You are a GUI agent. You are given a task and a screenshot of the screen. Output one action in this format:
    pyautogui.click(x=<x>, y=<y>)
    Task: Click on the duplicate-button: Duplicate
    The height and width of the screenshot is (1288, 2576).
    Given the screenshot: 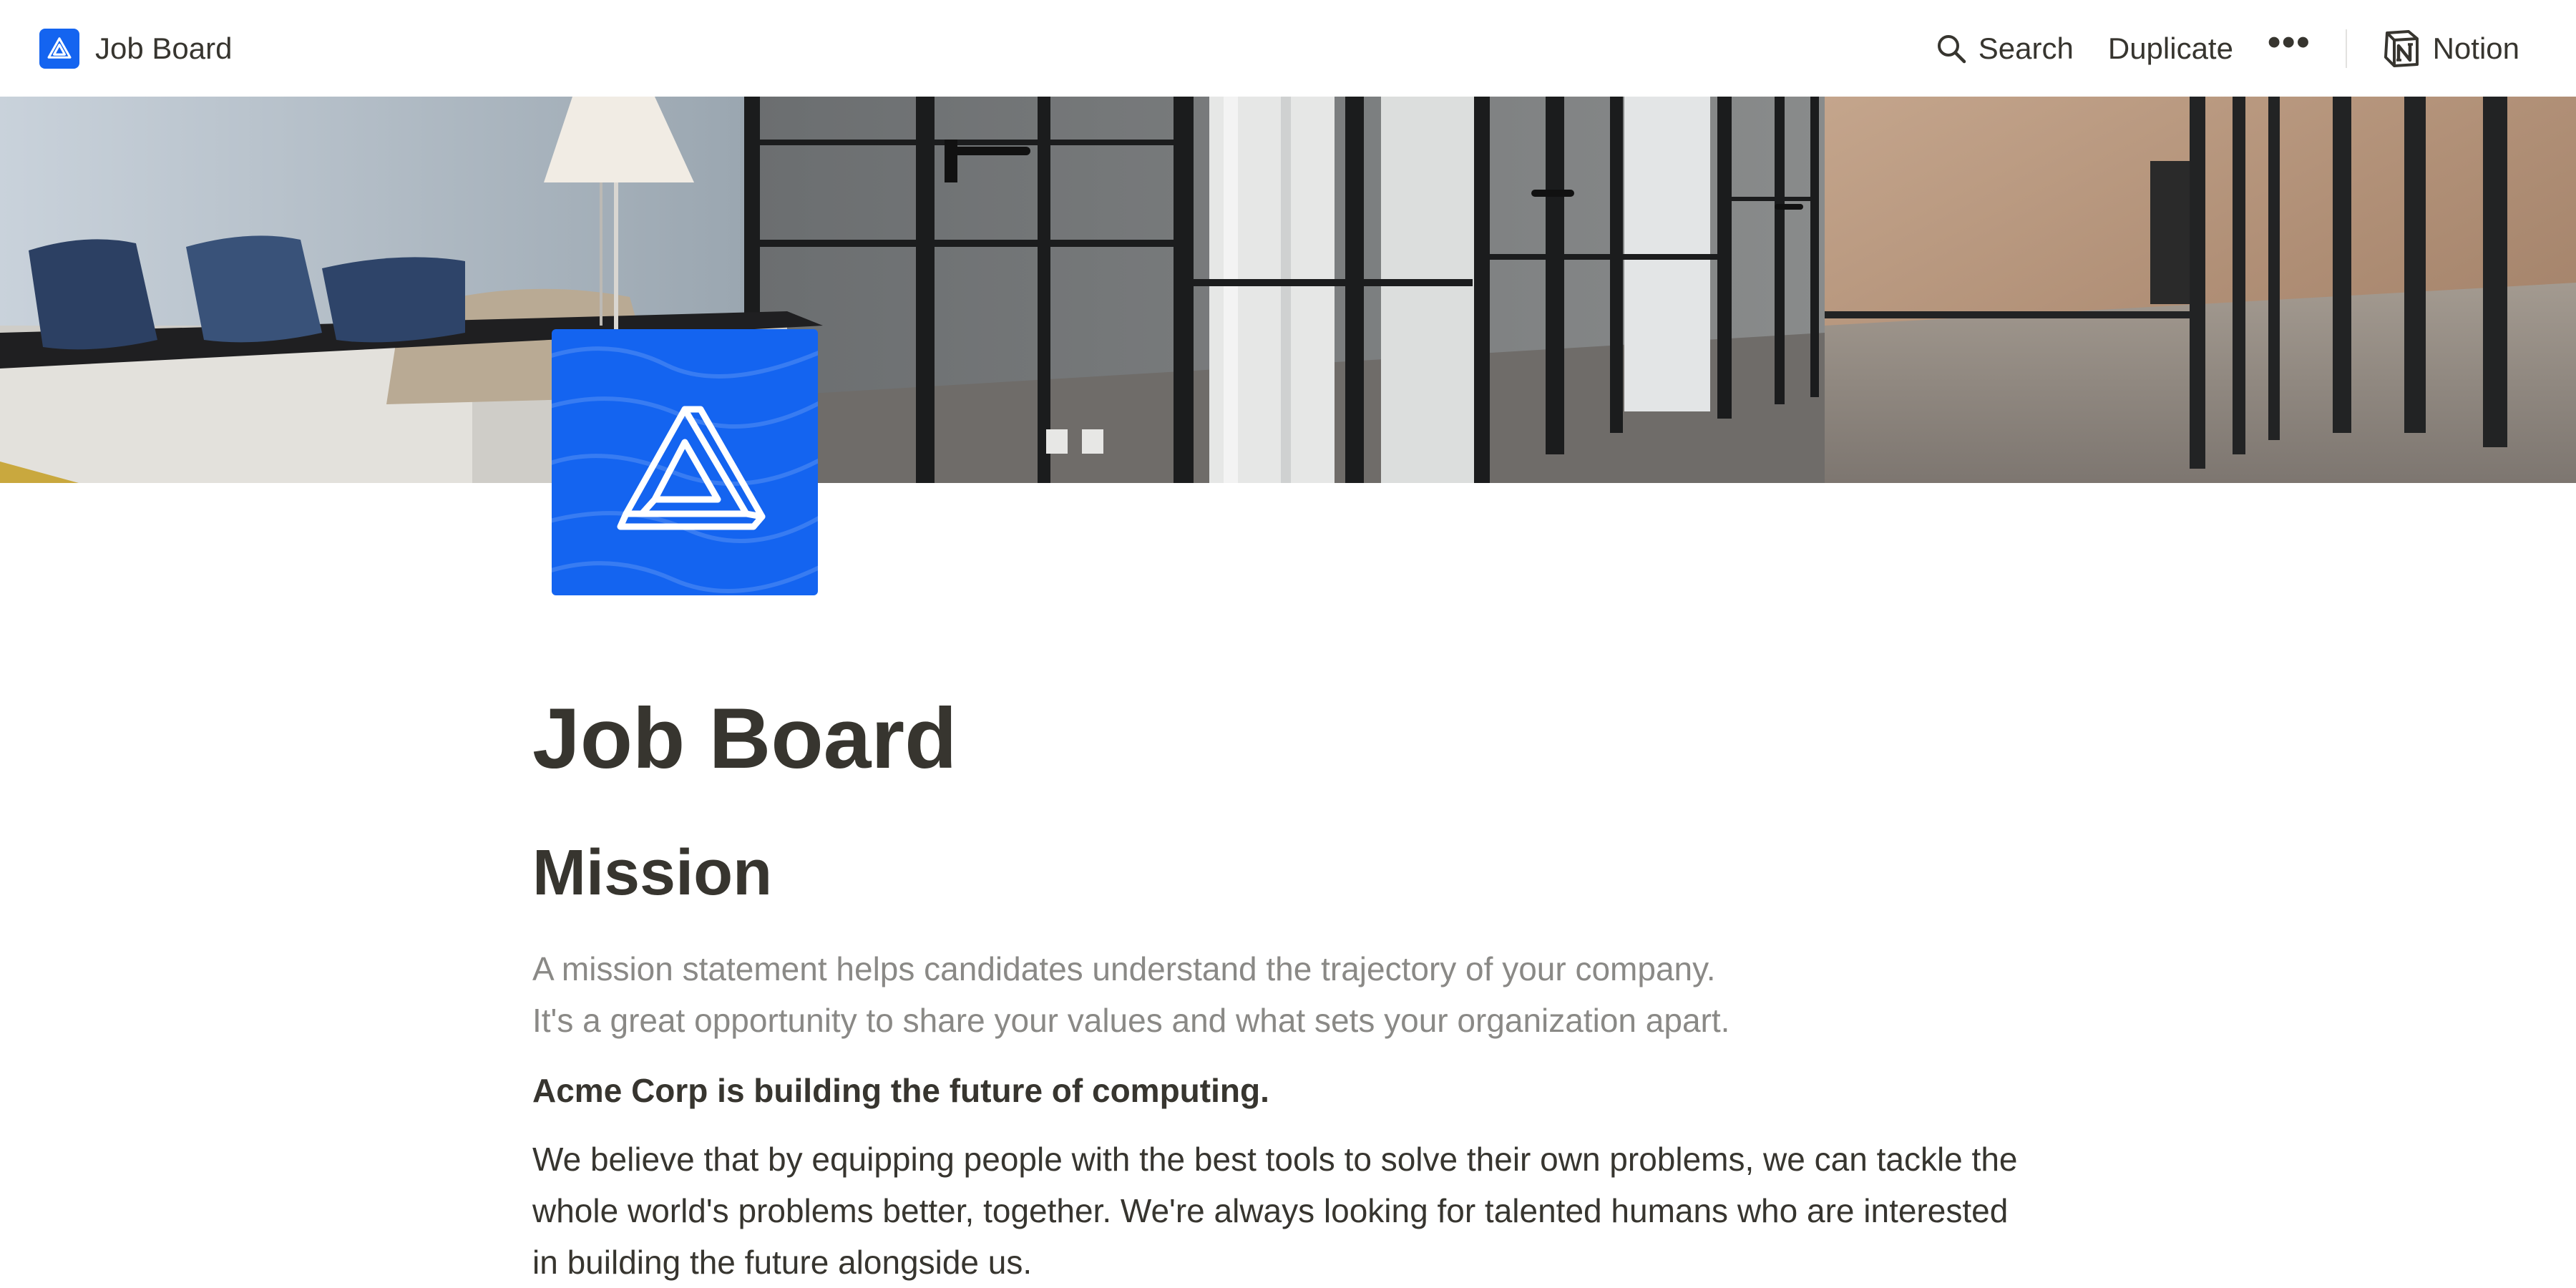 What is the action you would take?
    pyautogui.click(x=2170, y=48)
    